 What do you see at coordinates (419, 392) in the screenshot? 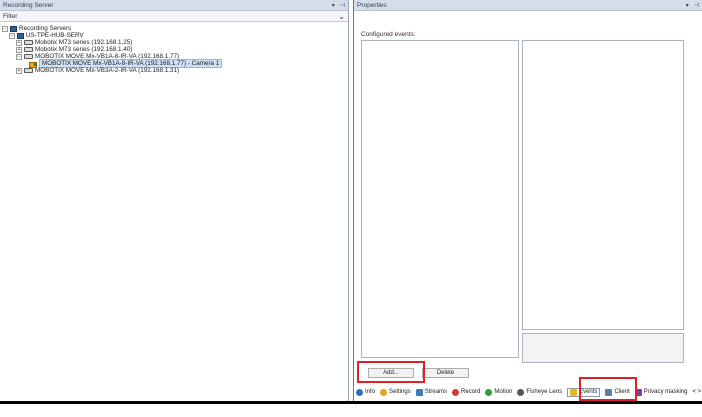
I see `streams-icon` at bounding box center [419, 392].